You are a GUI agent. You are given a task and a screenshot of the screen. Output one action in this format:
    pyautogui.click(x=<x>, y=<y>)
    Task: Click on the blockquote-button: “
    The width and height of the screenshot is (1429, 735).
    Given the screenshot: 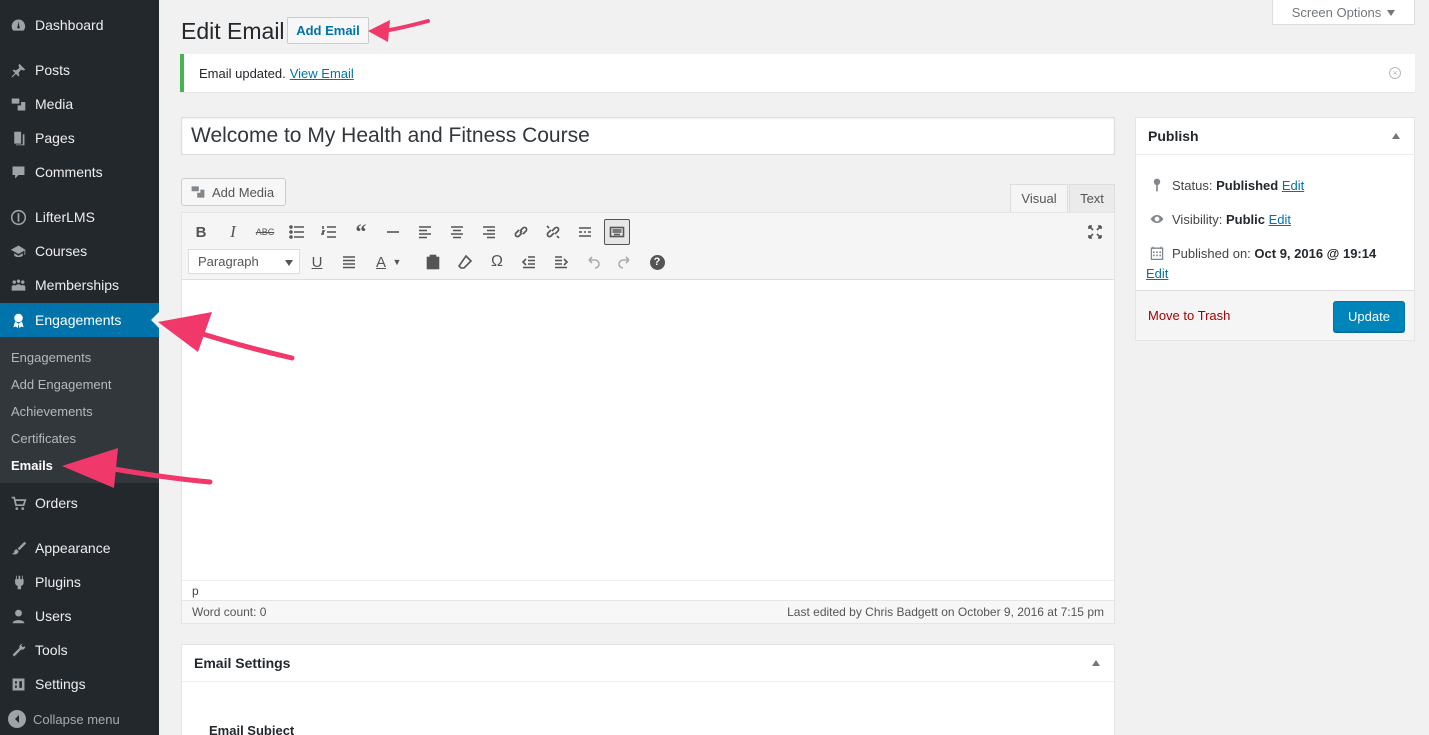 What is the action you would take?
    pyautogui.click(x=361, y=232)
    